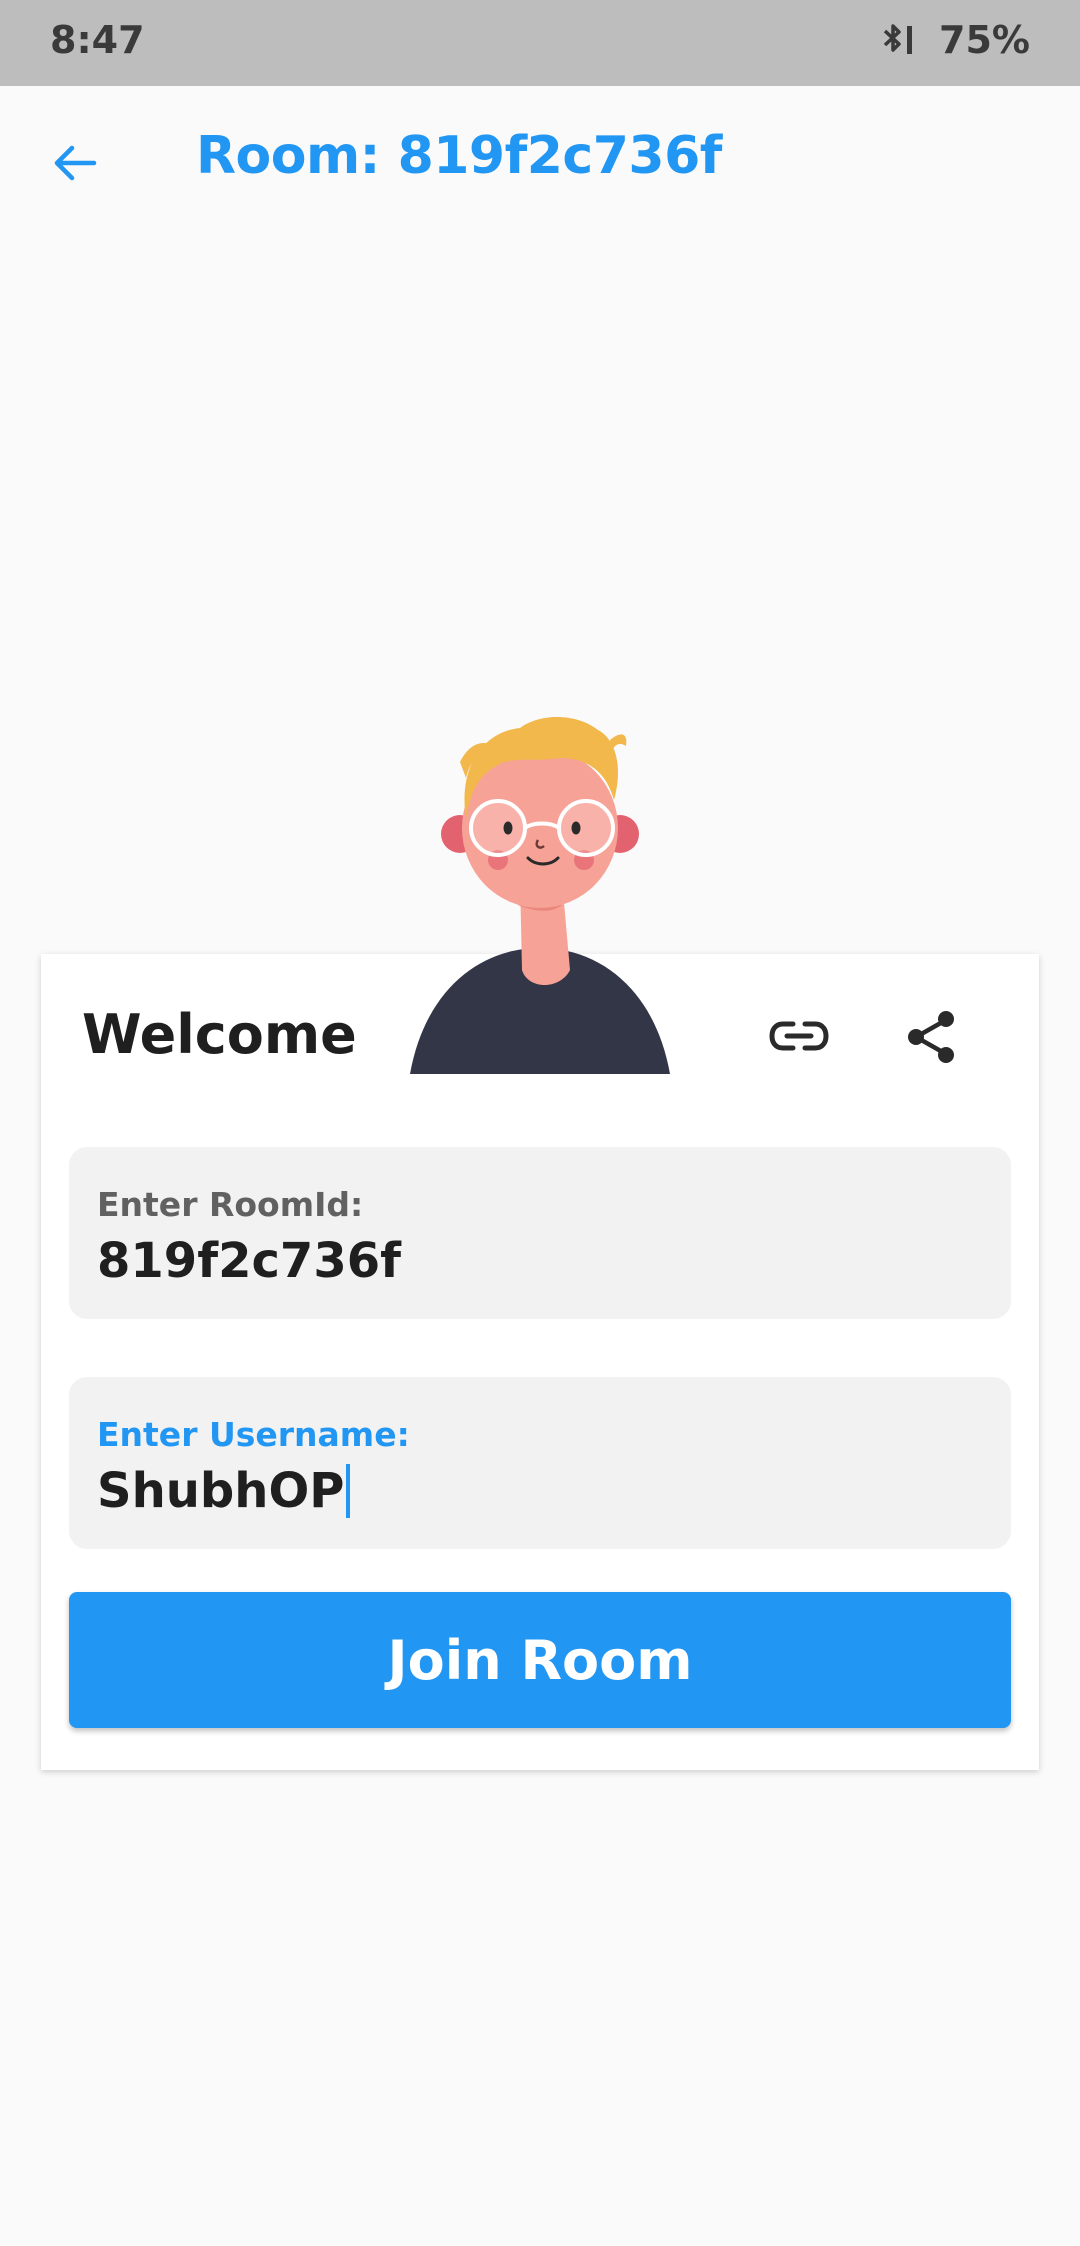 This screenshot has height=2246, width=1080. Describe the element at coordinates (459, 156) in the screenshot. I see `page-title: Room: 819f2c736f` at that location.